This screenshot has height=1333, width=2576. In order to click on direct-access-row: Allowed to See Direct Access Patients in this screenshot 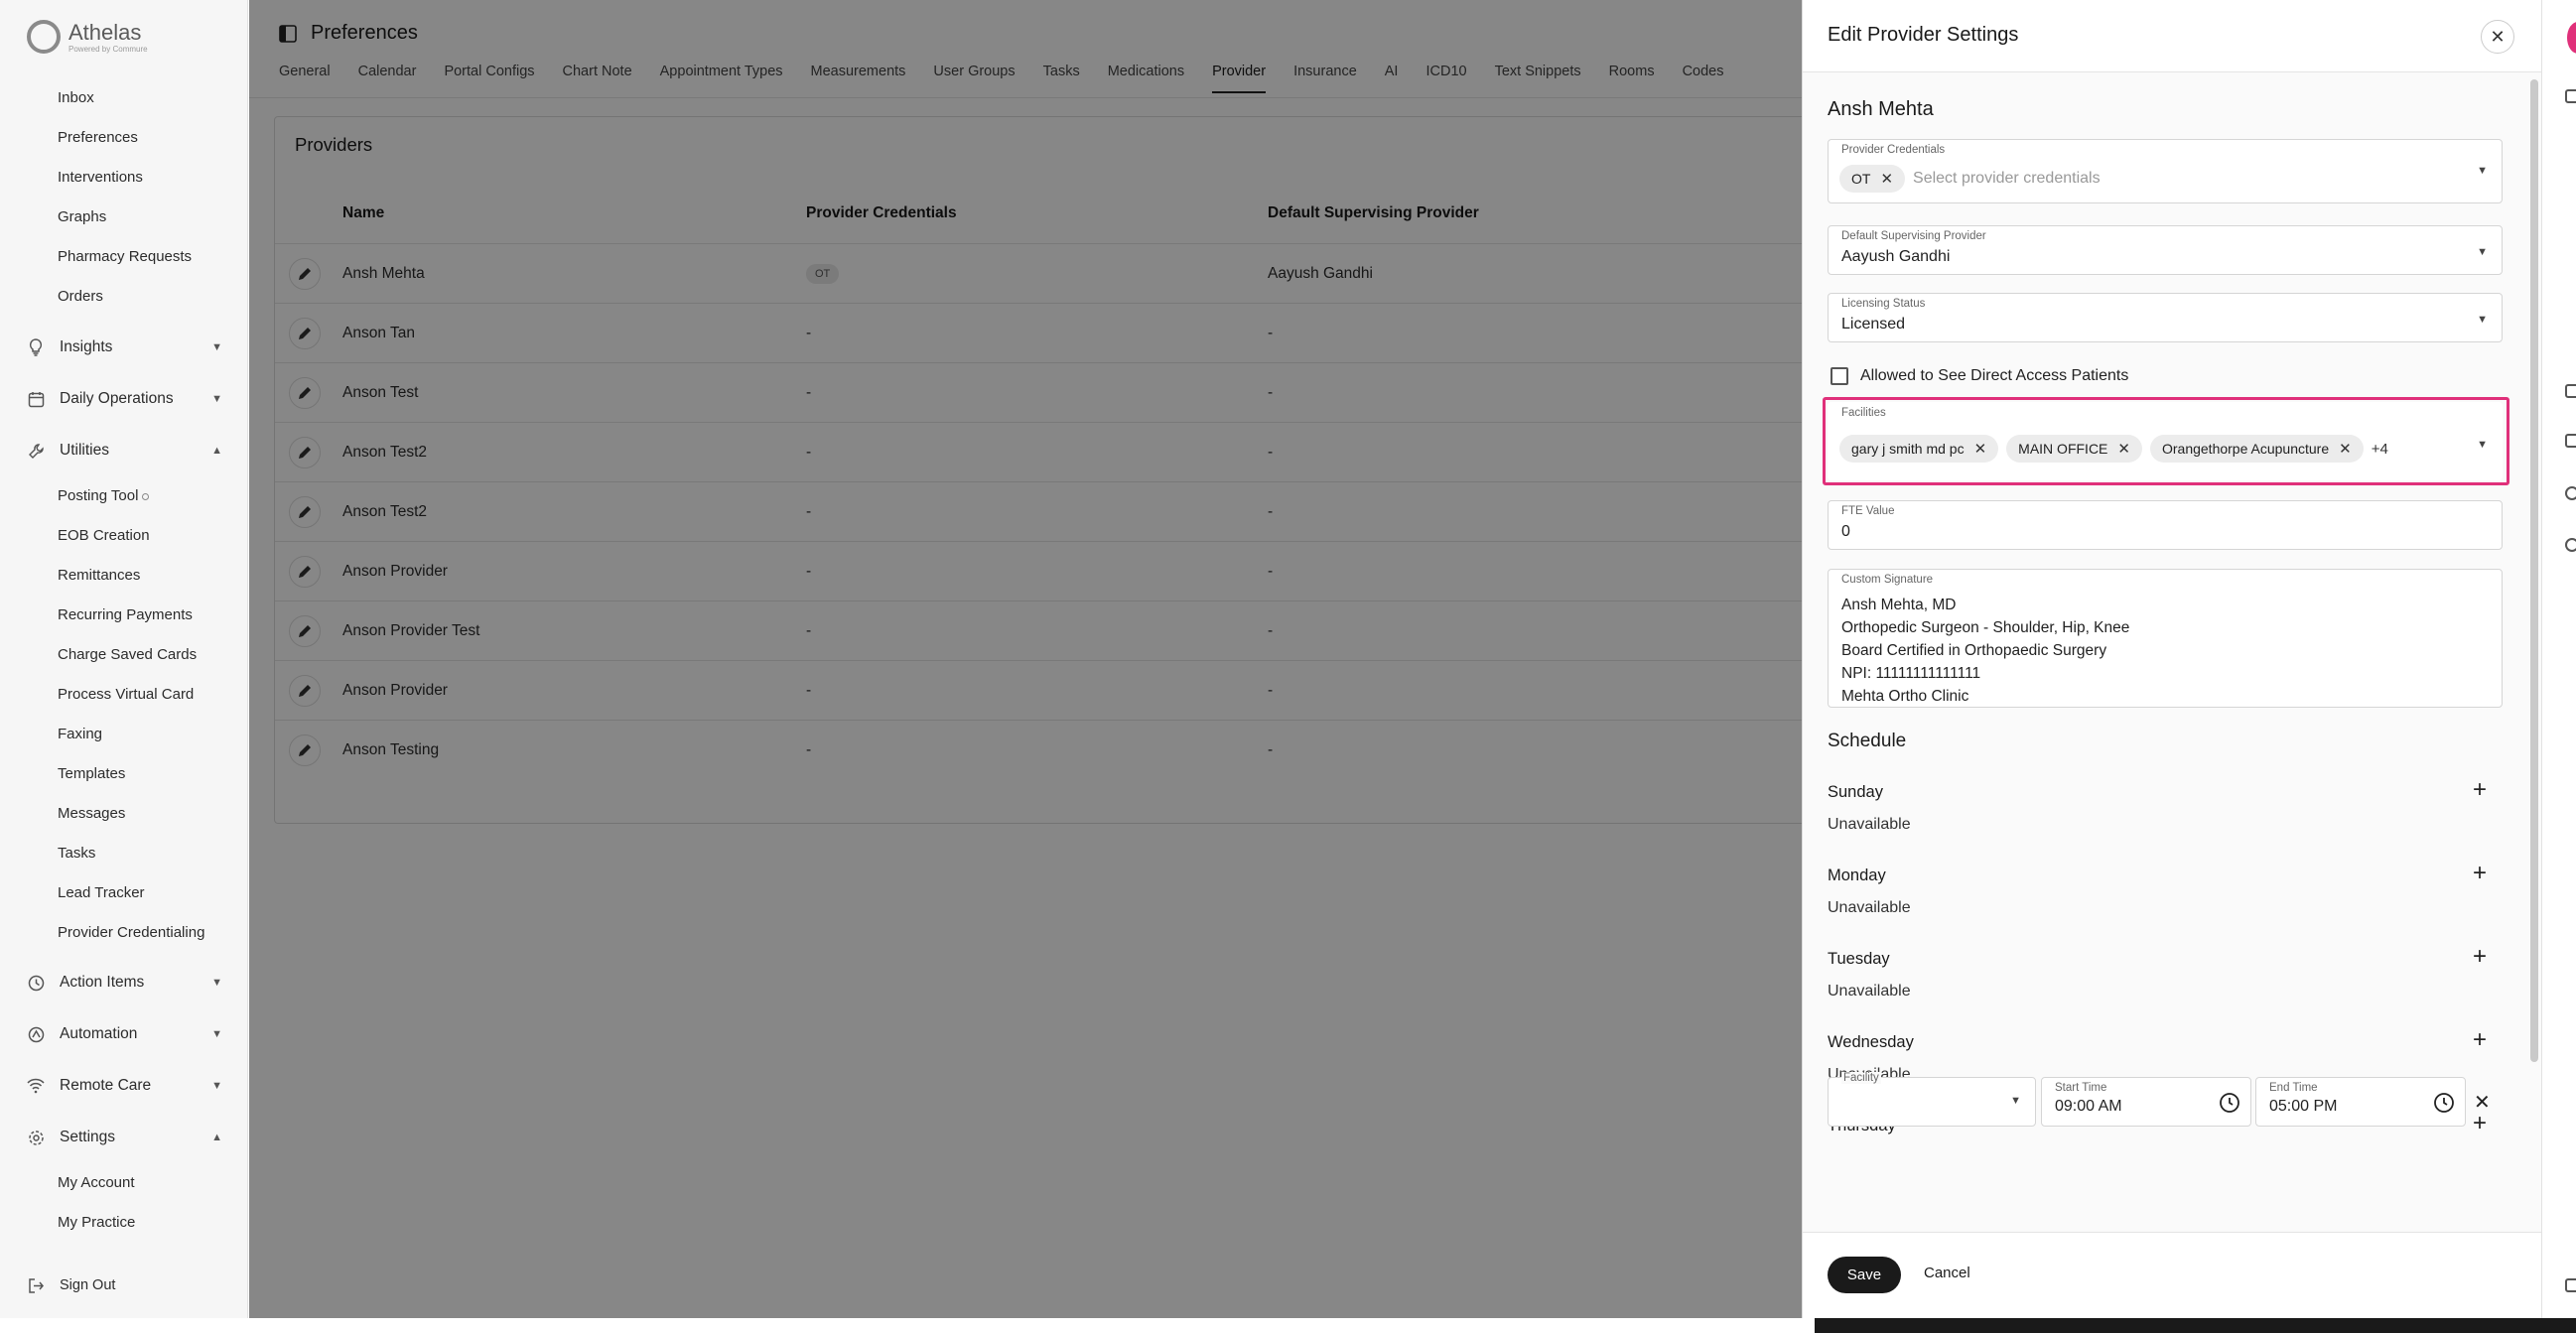, I will do `click(1979, 376)`.